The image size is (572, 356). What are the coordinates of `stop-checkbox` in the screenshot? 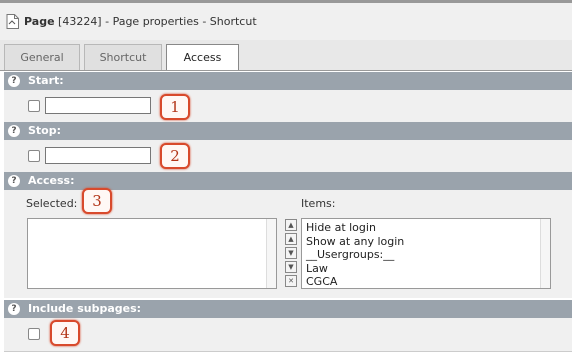 It's located at (34, 156).